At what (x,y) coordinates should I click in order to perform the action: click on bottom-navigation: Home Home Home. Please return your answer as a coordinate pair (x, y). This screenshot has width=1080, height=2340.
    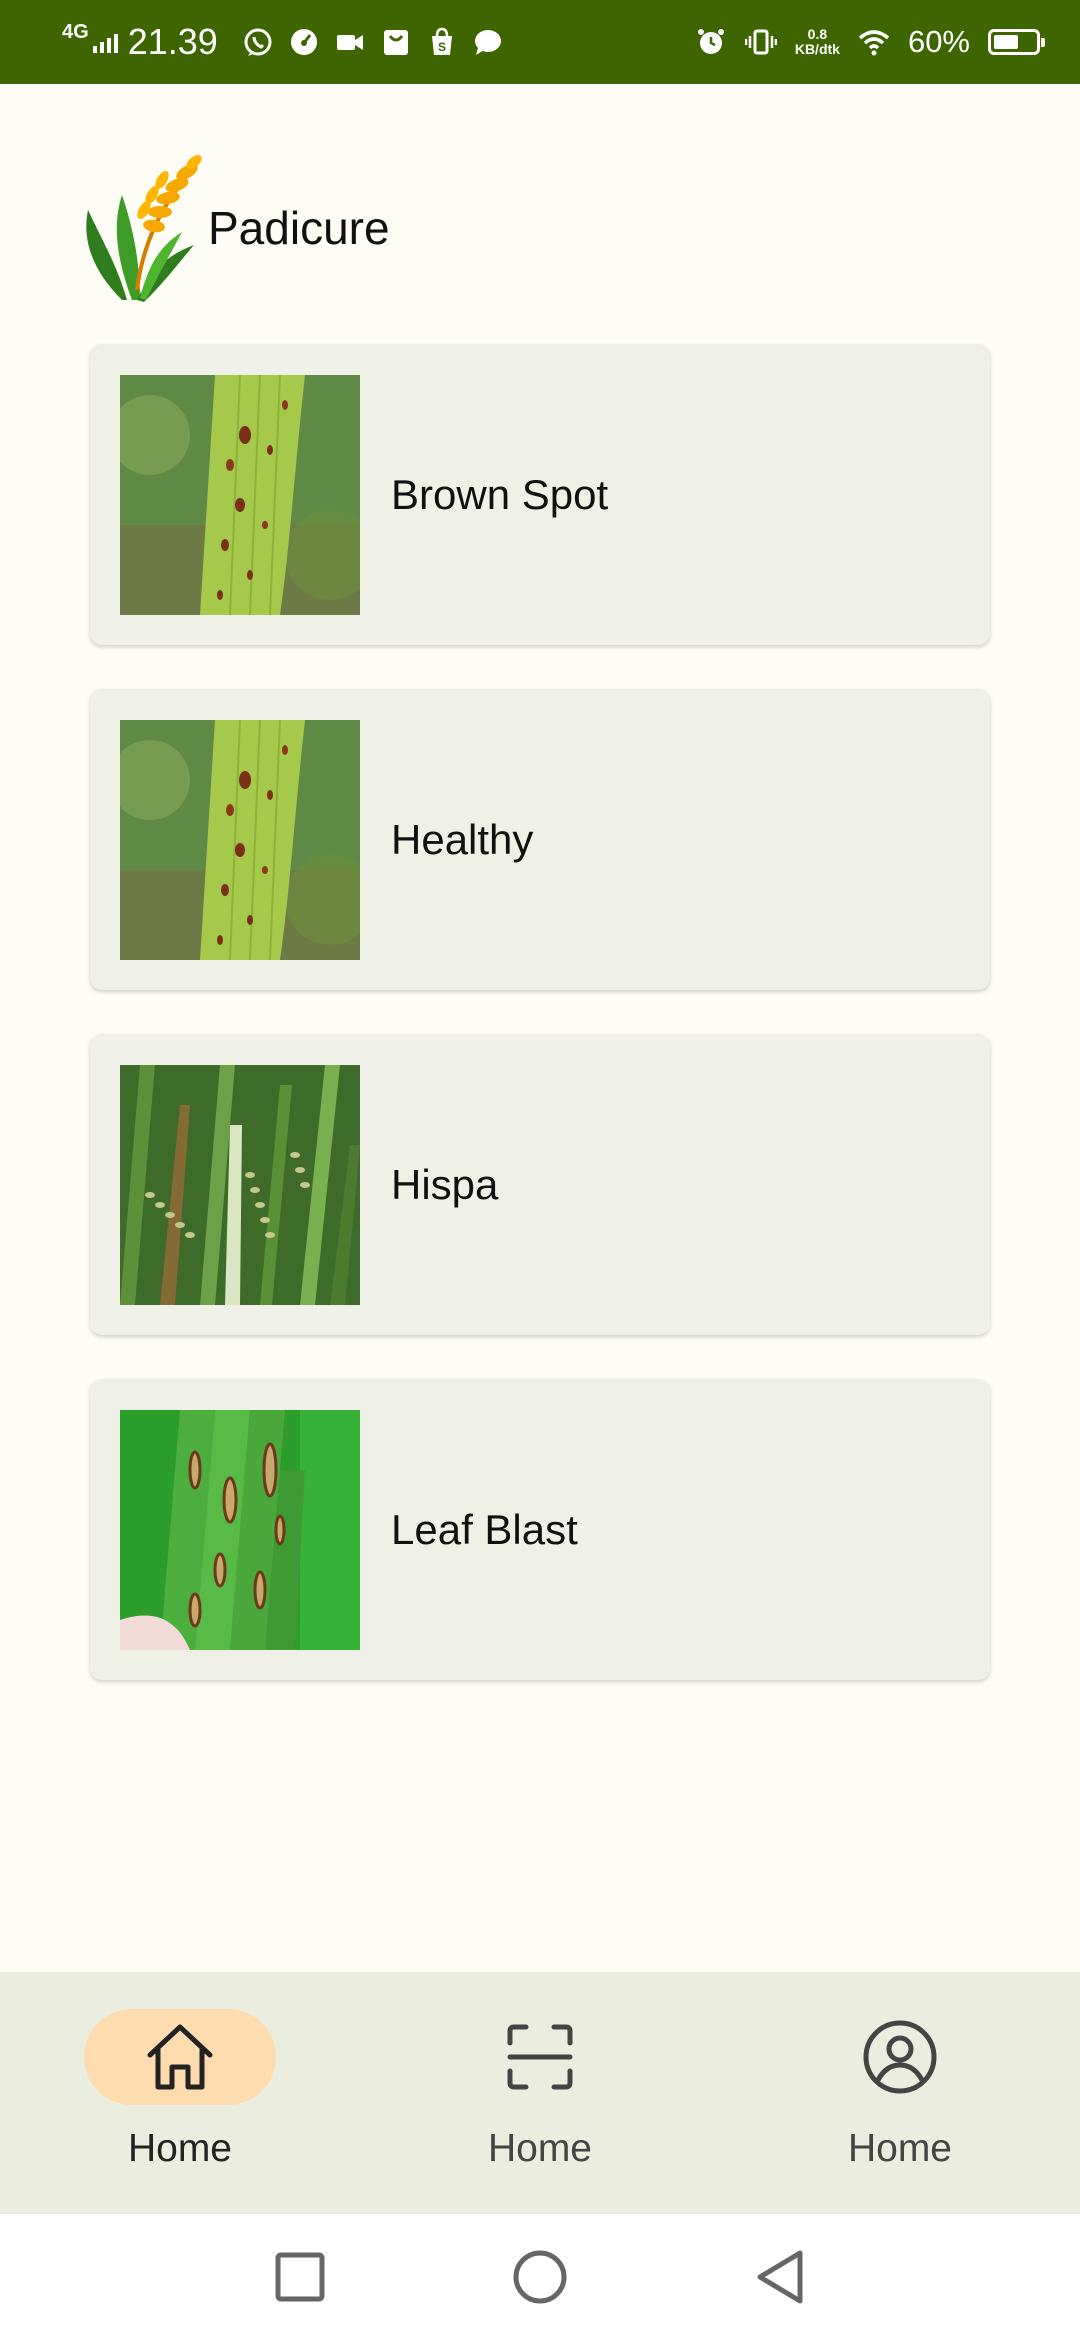
    Looking at the image, I should click on (540, 2093).